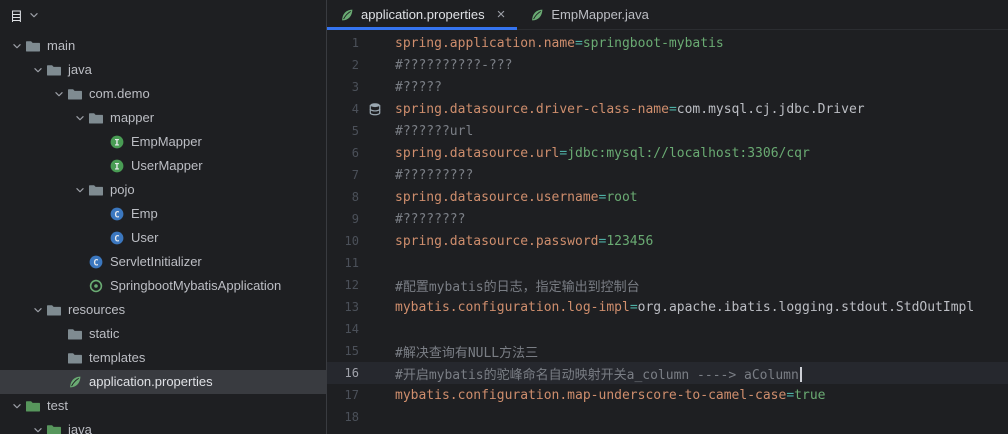 This screenshot has width=1008, height=434. What do you see at coordinates (667, 329) in the screenshot?
I see `code-line-14: 14` at bounding box center [667, 329].